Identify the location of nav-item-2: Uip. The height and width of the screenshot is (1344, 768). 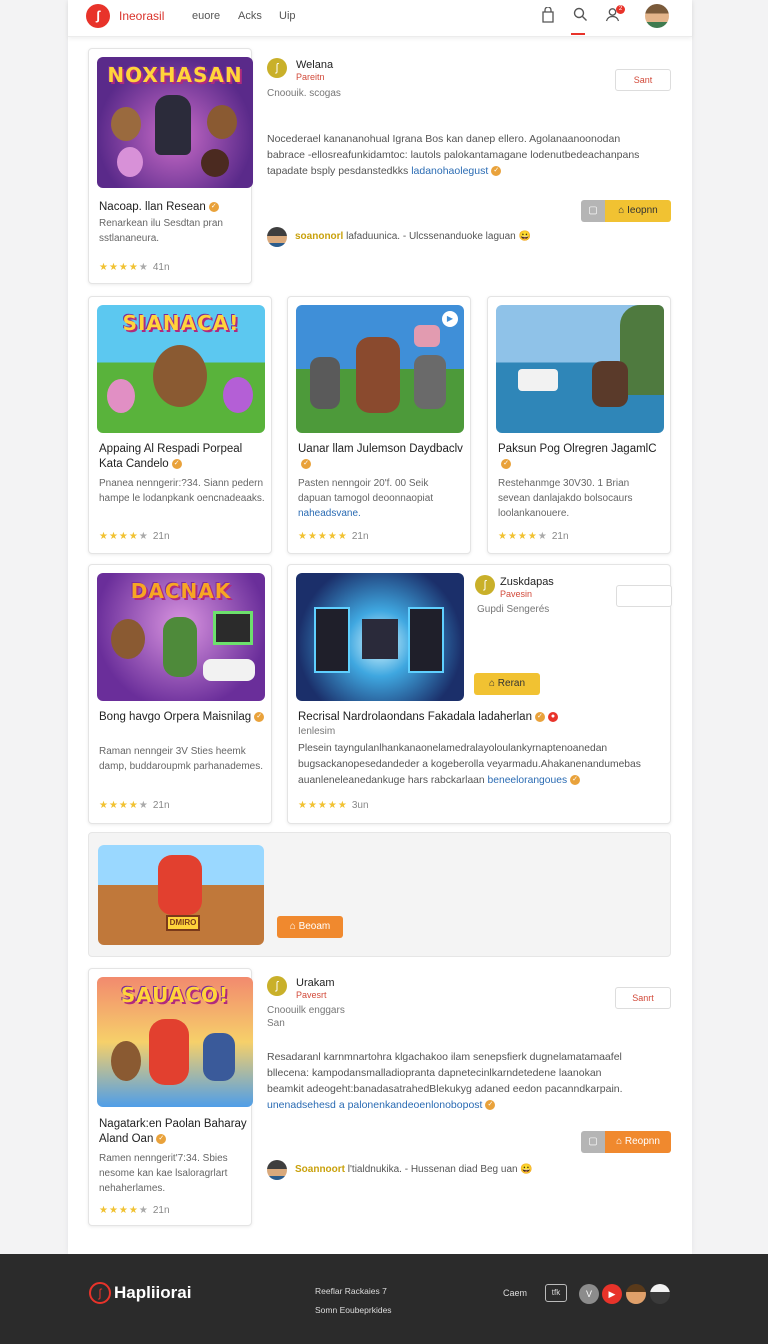
(287, 16).